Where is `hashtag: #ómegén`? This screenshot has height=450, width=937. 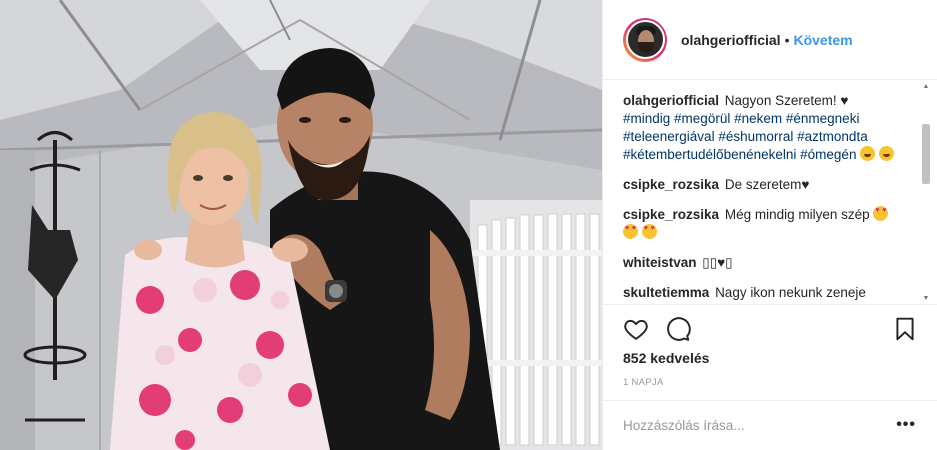 hashtag: #ómegén is located at coordinates (828, 154).